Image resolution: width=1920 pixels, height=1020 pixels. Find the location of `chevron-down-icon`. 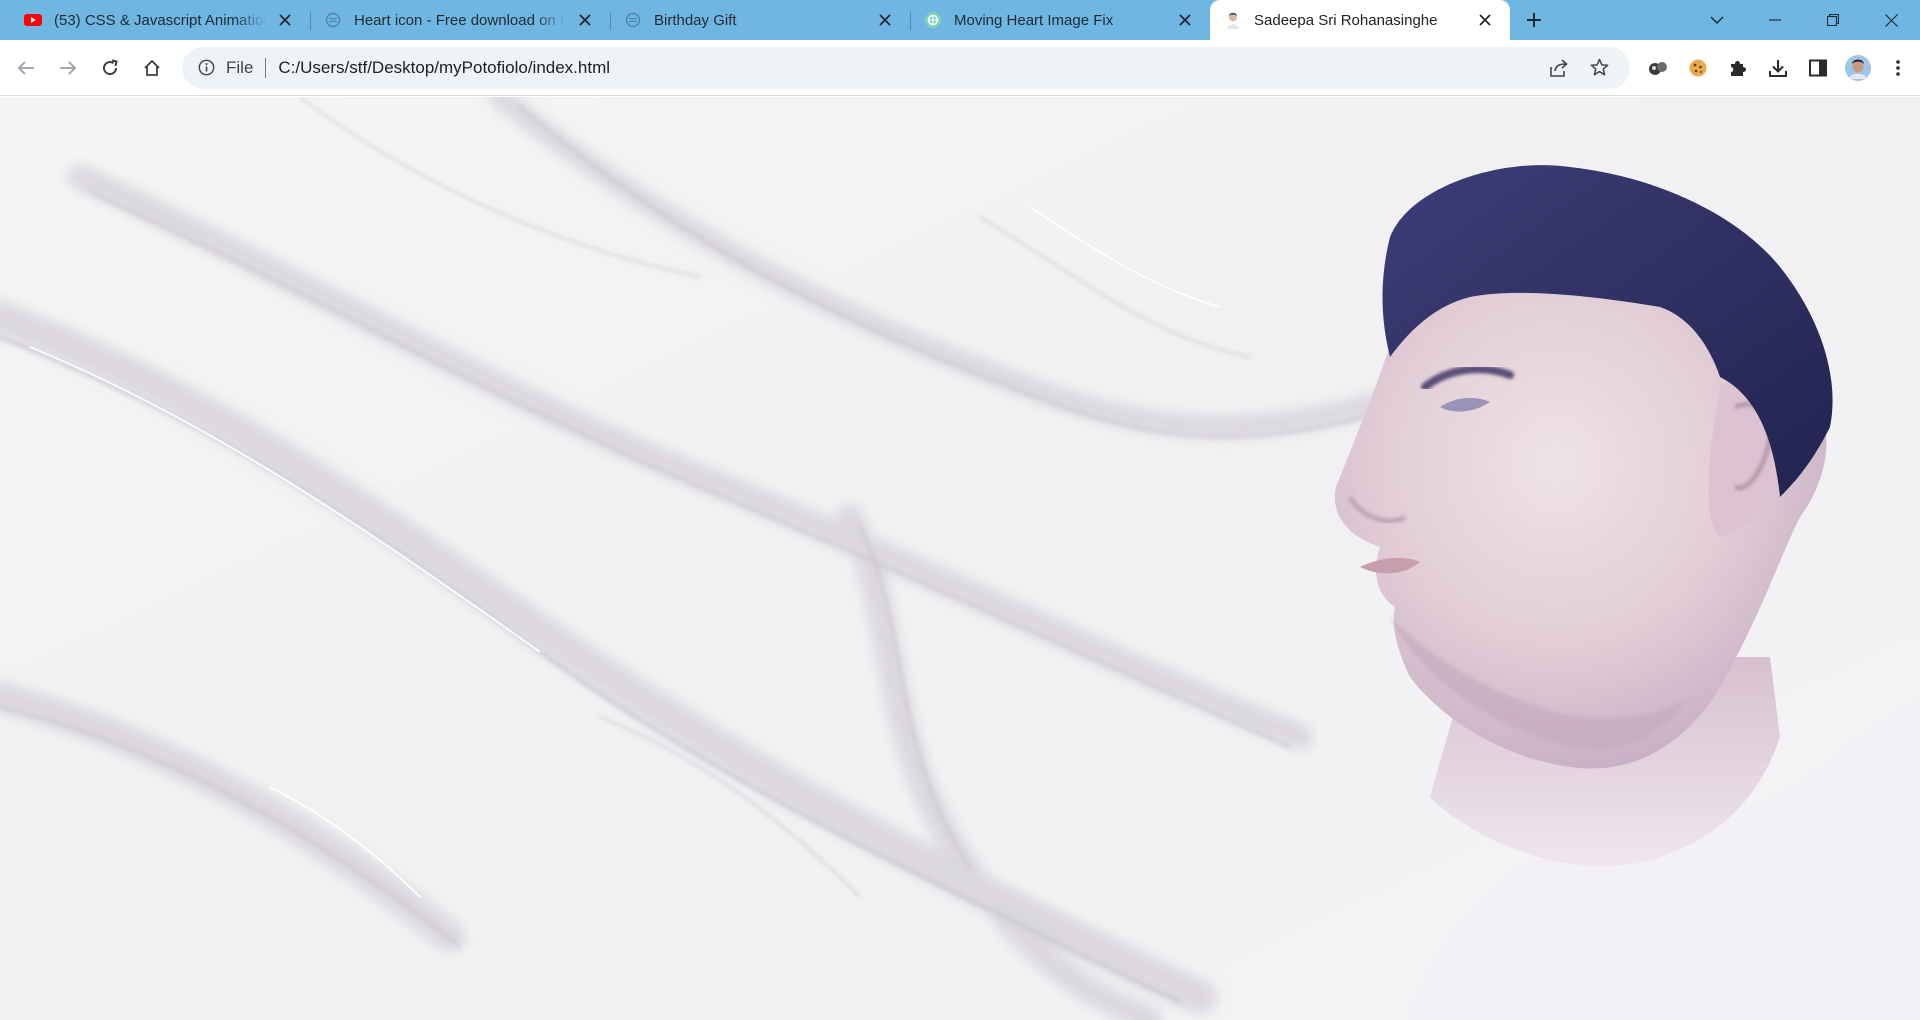

chevron-down-icon is located at coordinates (1717, 19).